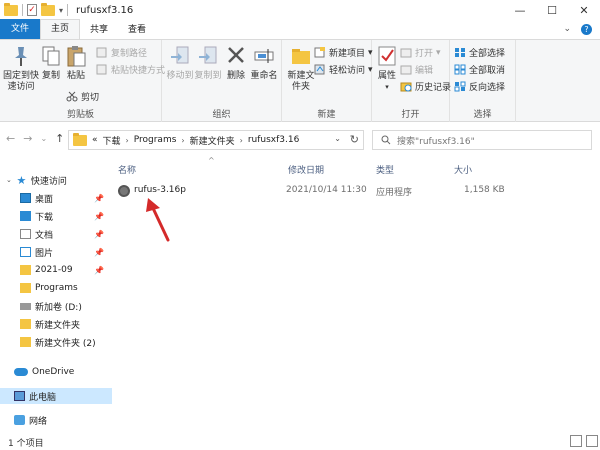 The height and width of the screenshot is (450, 600). I want to click on invert-selection-button: 反向选择, so click(479, 86).